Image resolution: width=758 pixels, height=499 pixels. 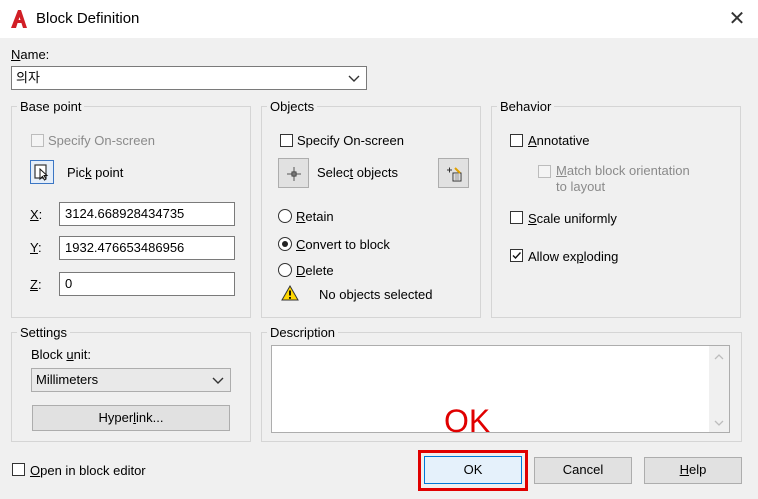 I want to click on match-orientation-label: Match block orientation, so click(x=623, y=170).